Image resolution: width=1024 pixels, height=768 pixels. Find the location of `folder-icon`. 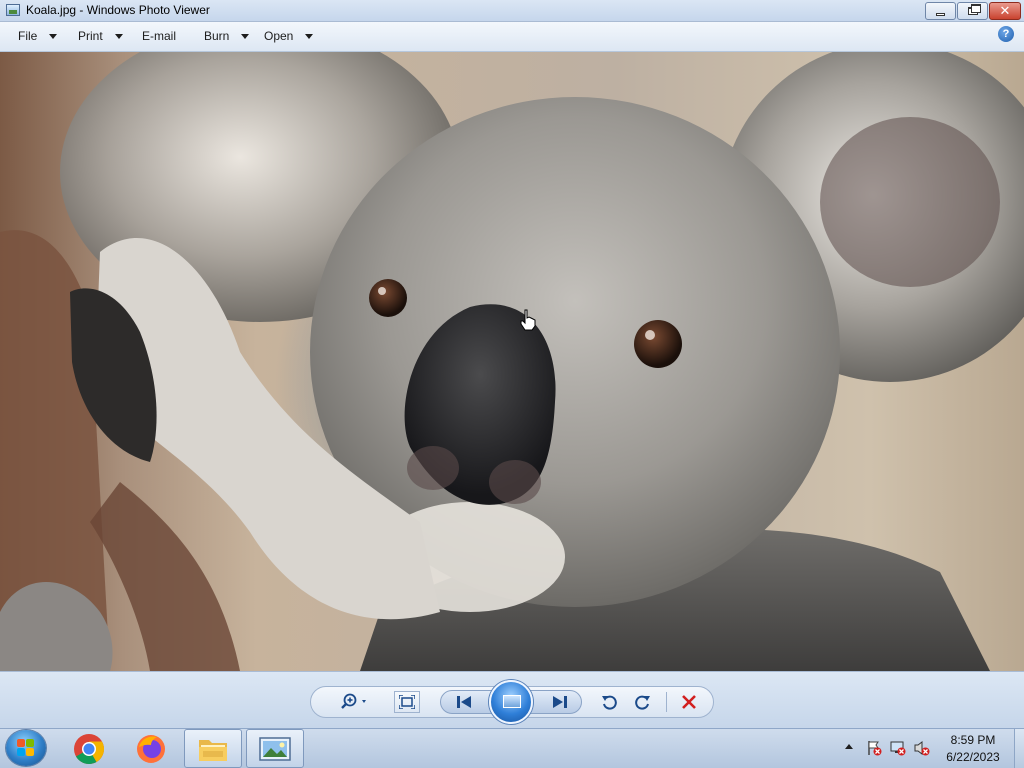

folder-icon is located at coordinates (213, 750).